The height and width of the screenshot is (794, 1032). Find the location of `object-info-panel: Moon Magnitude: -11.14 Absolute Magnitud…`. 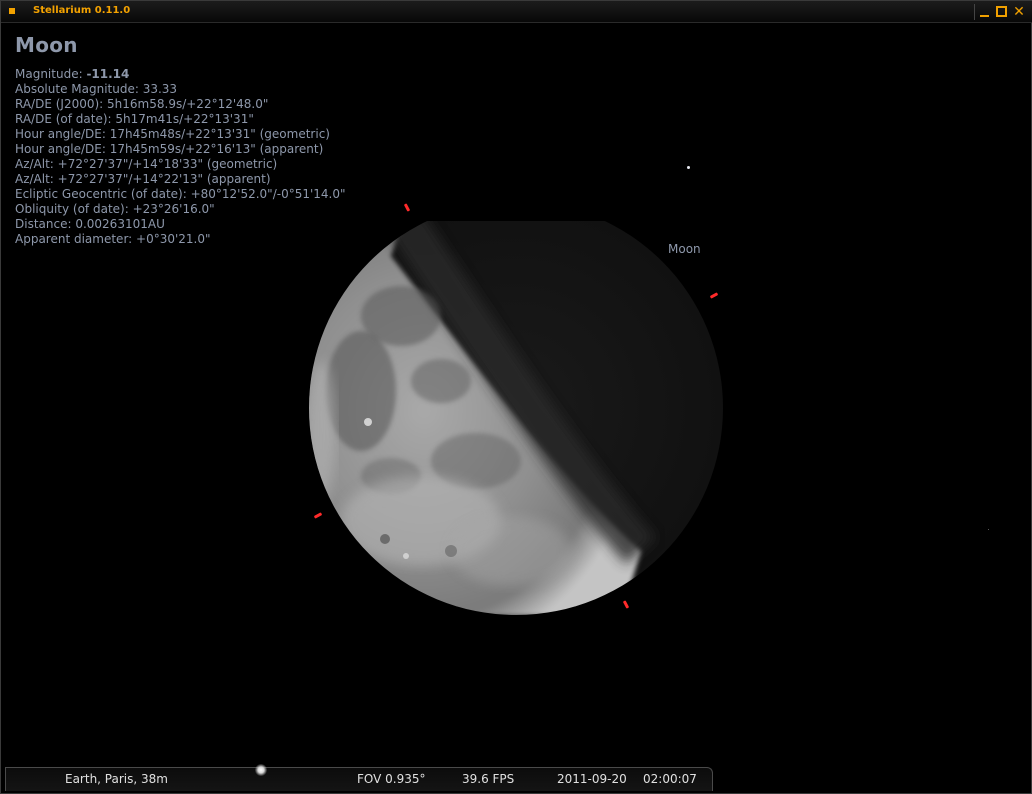

object-info-panel: Moon Magnitude: -11.14 Absolute Magnitud… is located at coordinates (180, 140).